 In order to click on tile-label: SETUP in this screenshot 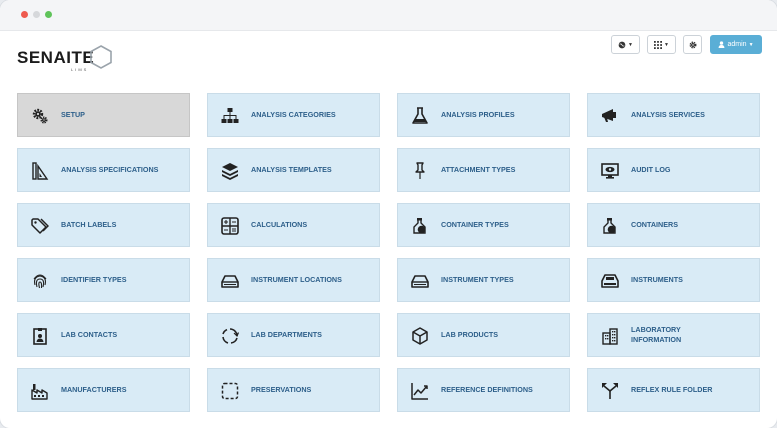, I will do `click(73, 114)`.